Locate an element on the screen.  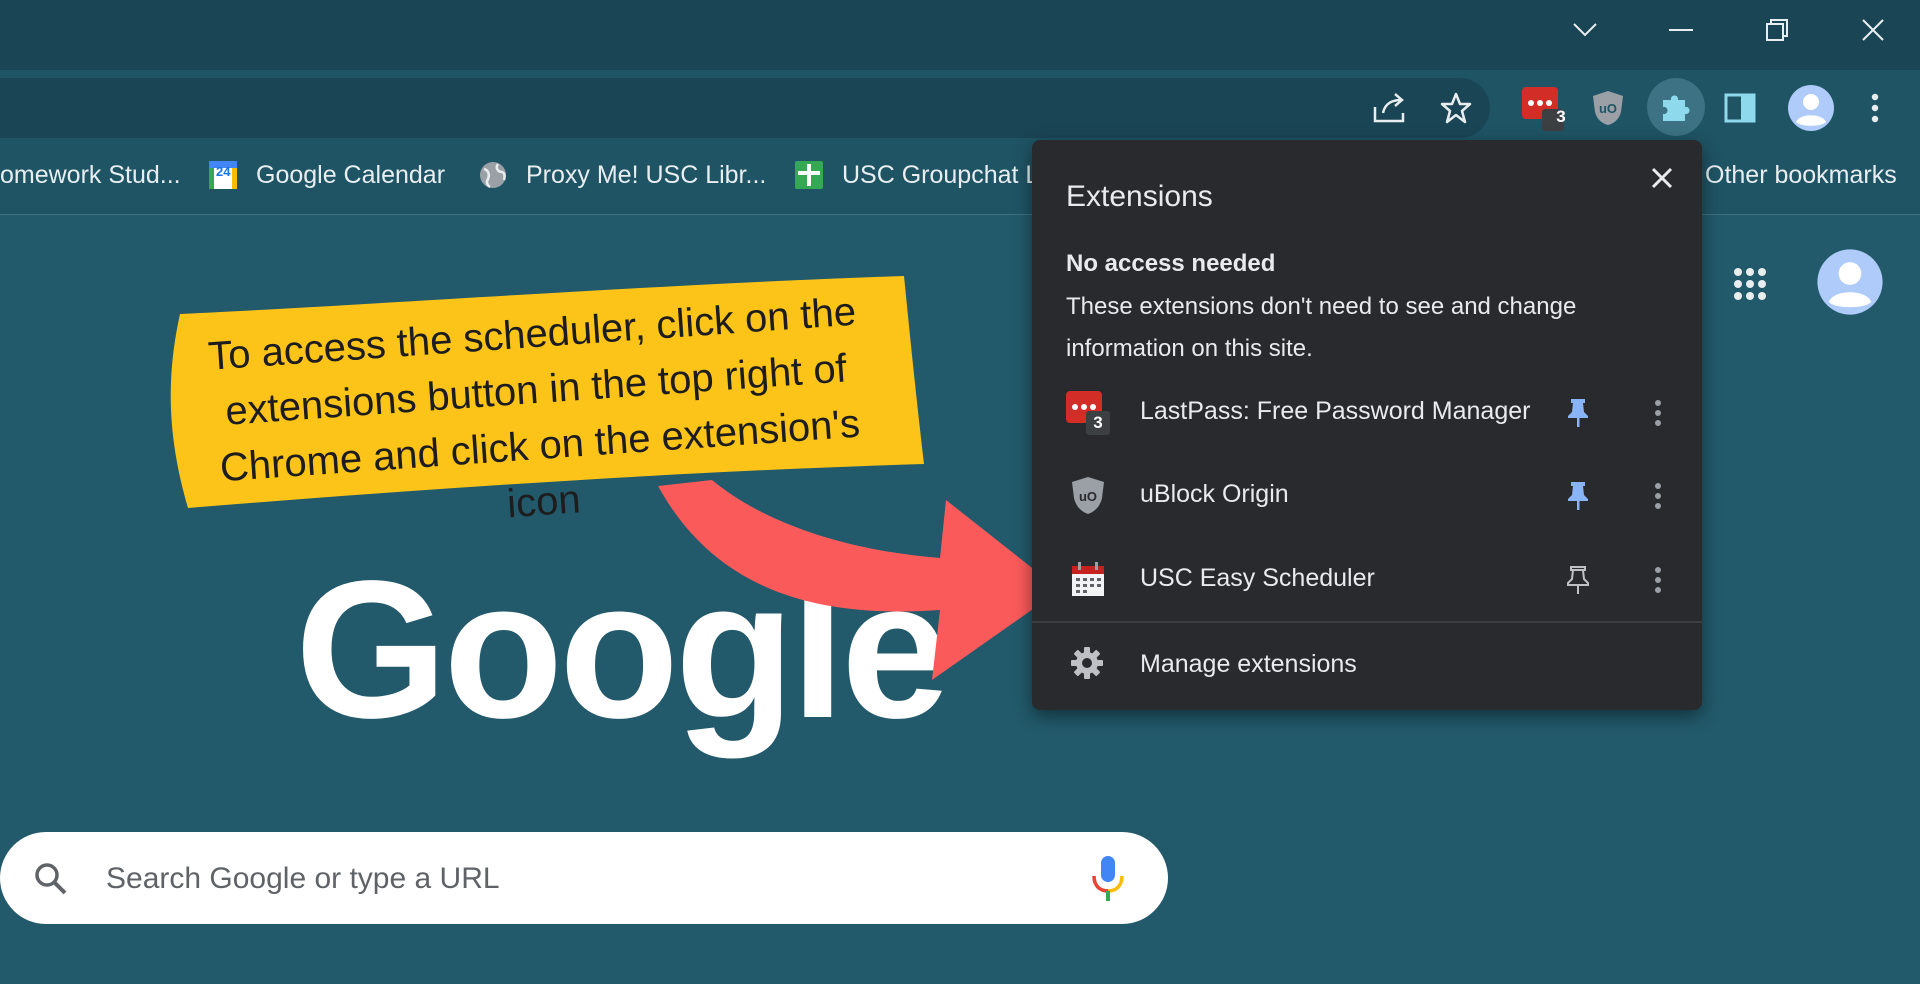
other-bookmarks: Other bookmarks is located at coordinates (1801, 175).